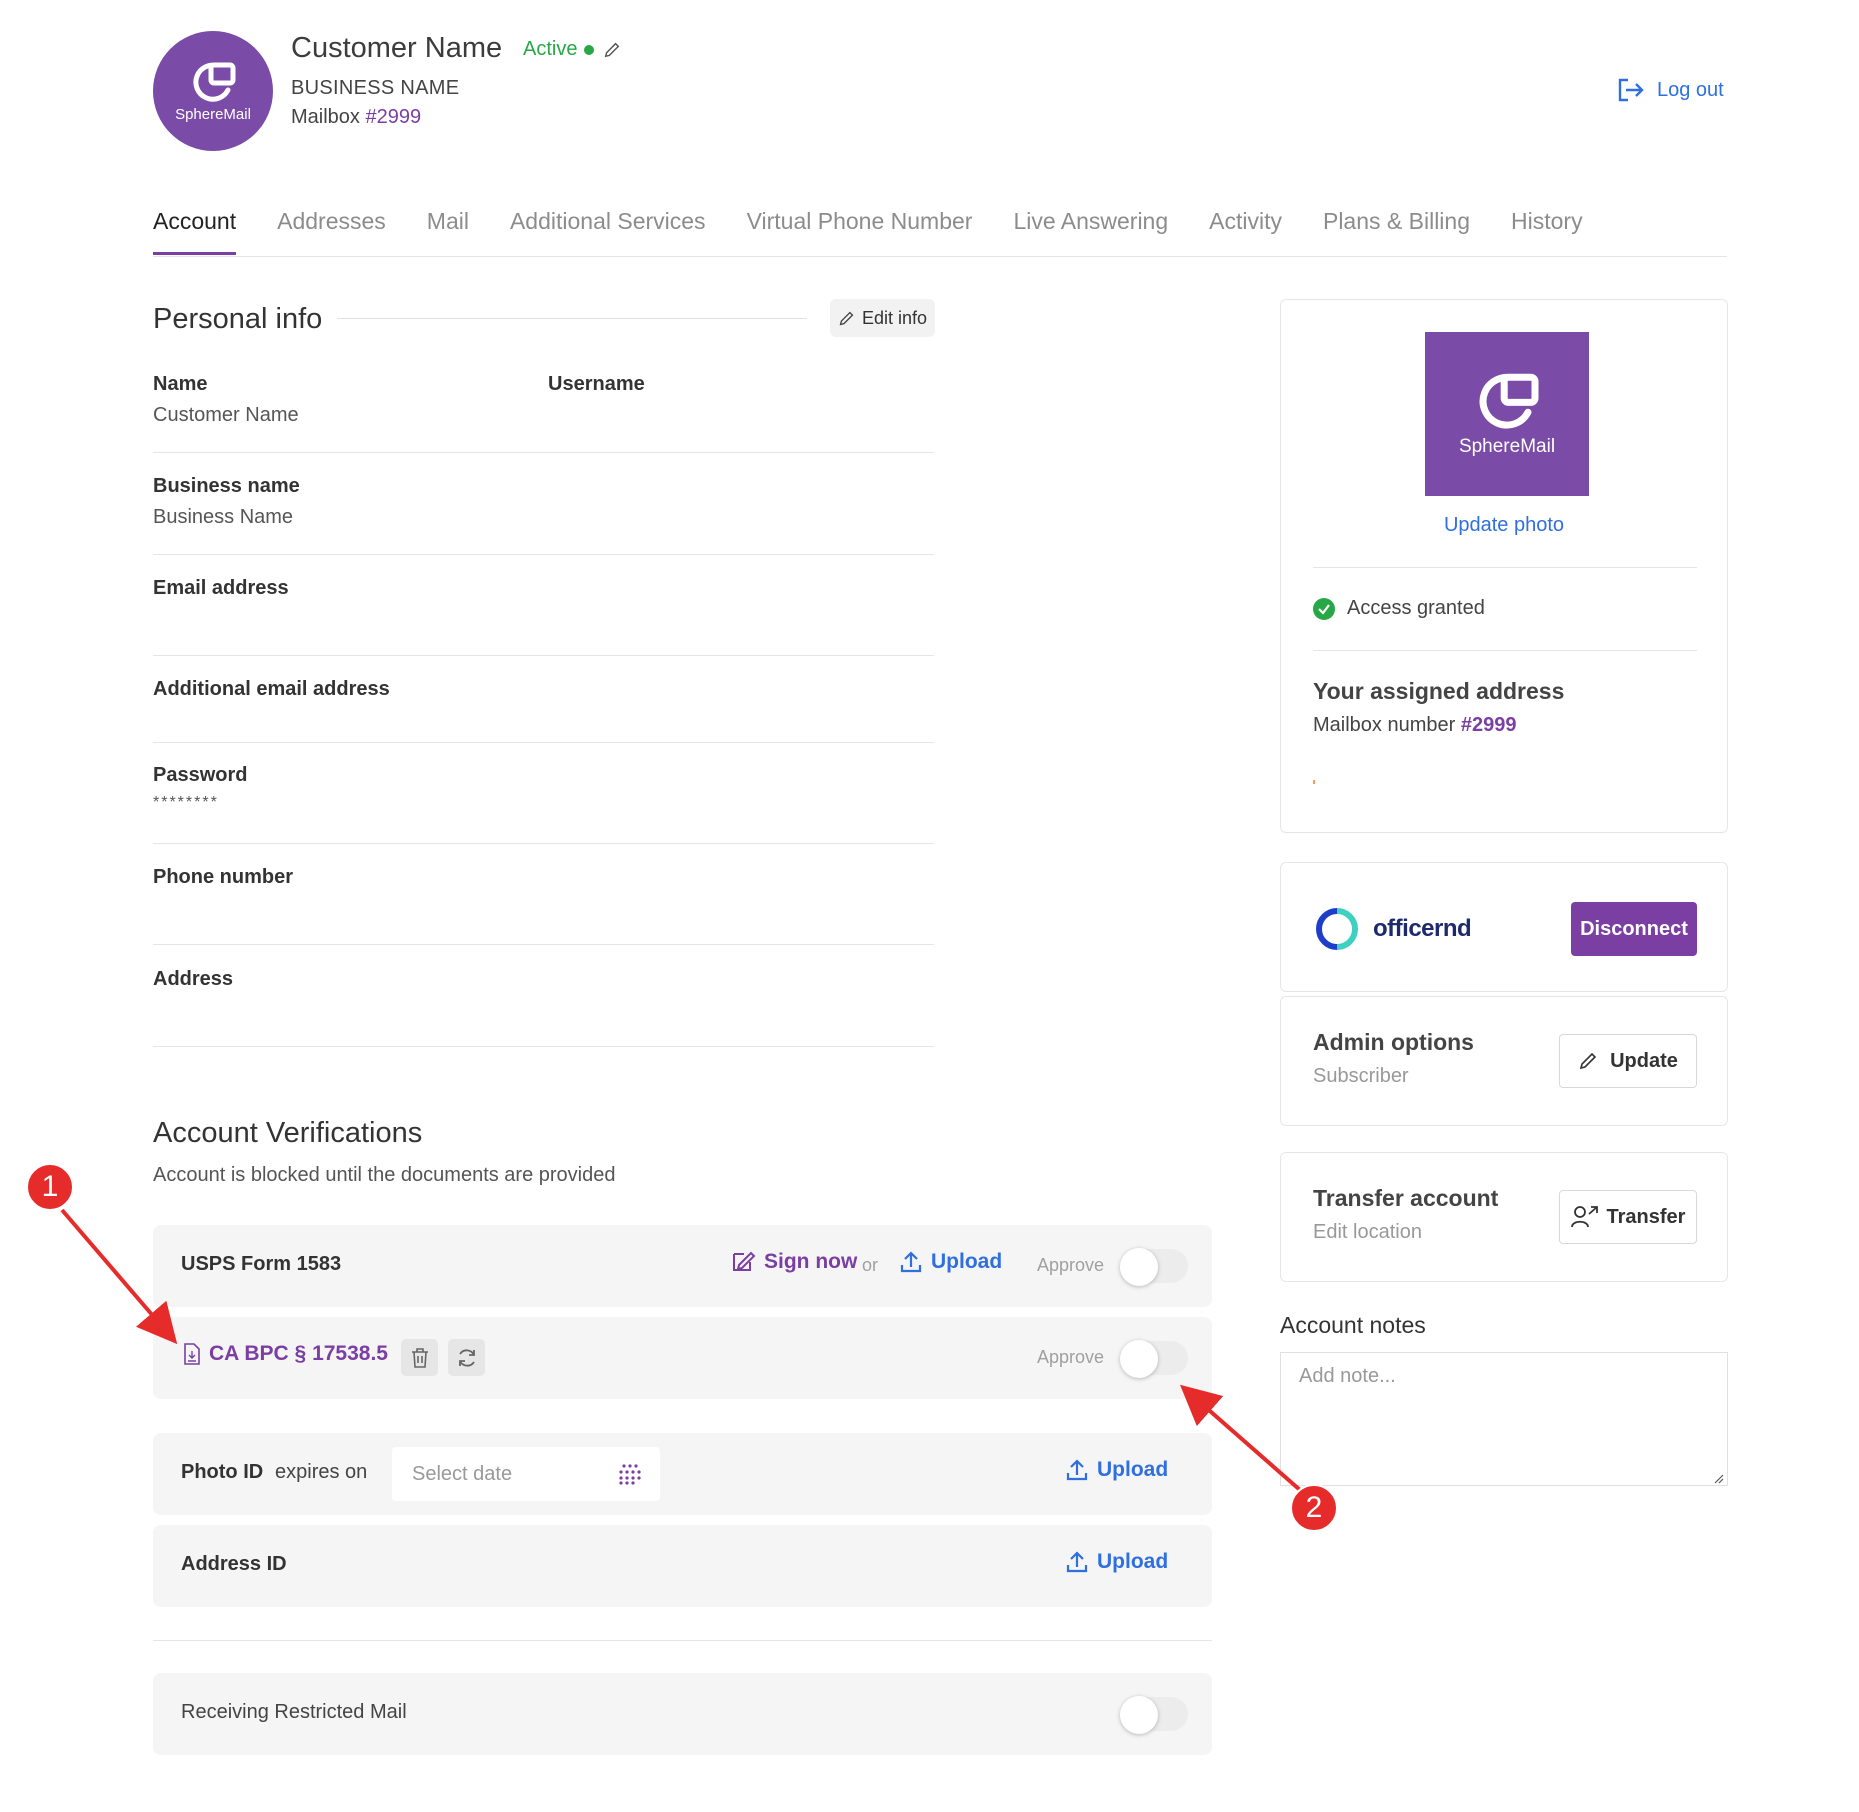 The width and height of the screenshot is (1859, 1812). I want to click on update-photo-link: Update photo, so click(1504, 525).